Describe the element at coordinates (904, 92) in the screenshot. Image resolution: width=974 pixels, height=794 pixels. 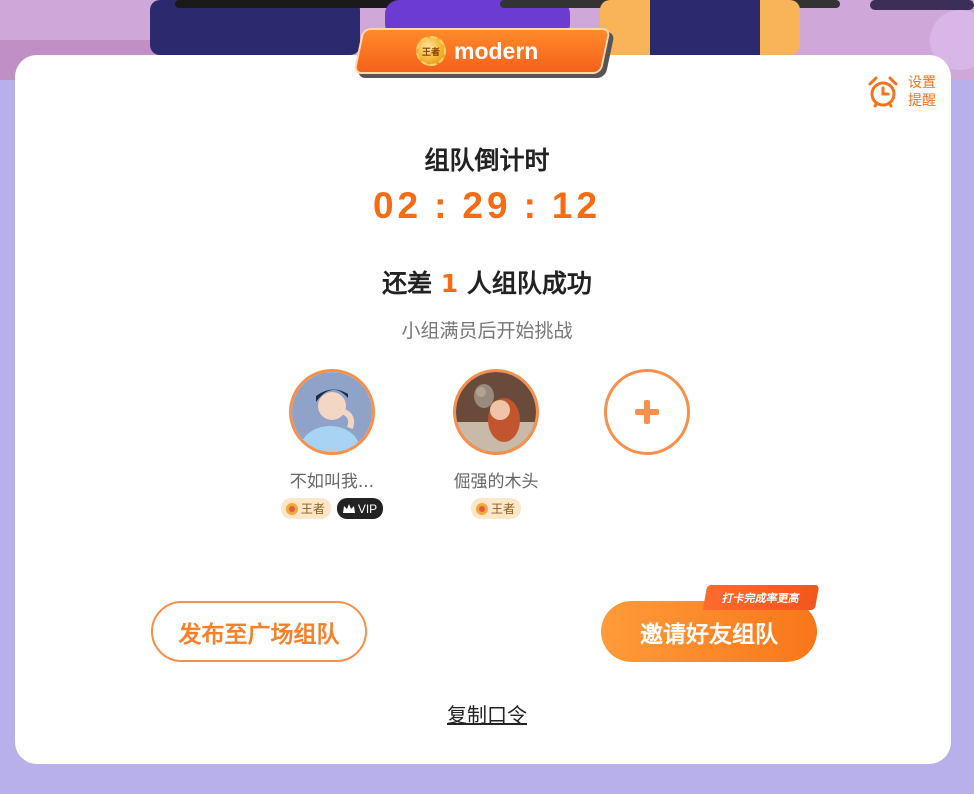
I see `set-reminder-button: 设置提醒` at that location.